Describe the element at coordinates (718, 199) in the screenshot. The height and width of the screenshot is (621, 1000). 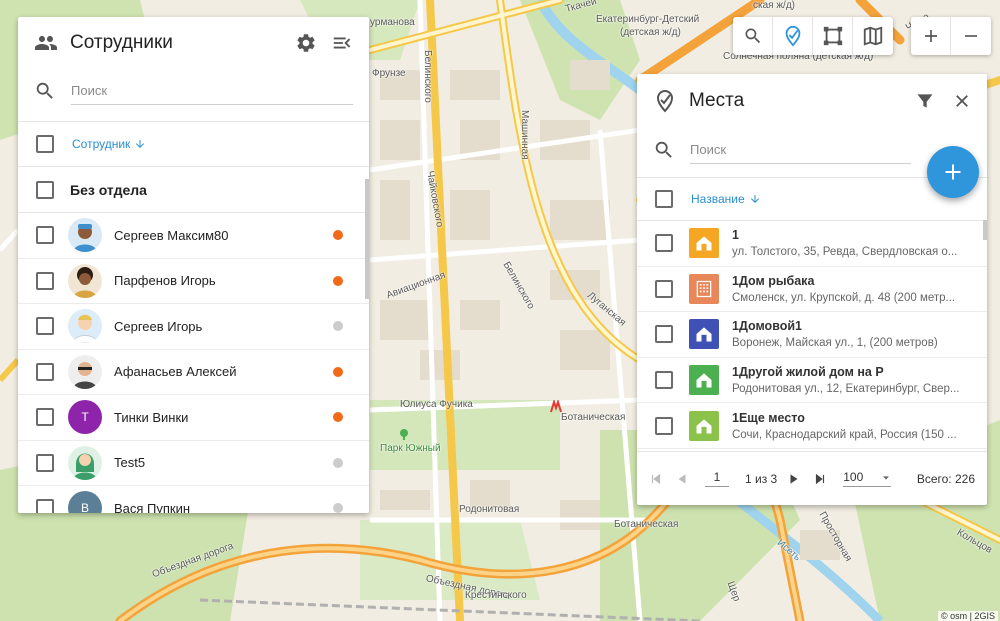
I see `sort-label: Название` at that location.